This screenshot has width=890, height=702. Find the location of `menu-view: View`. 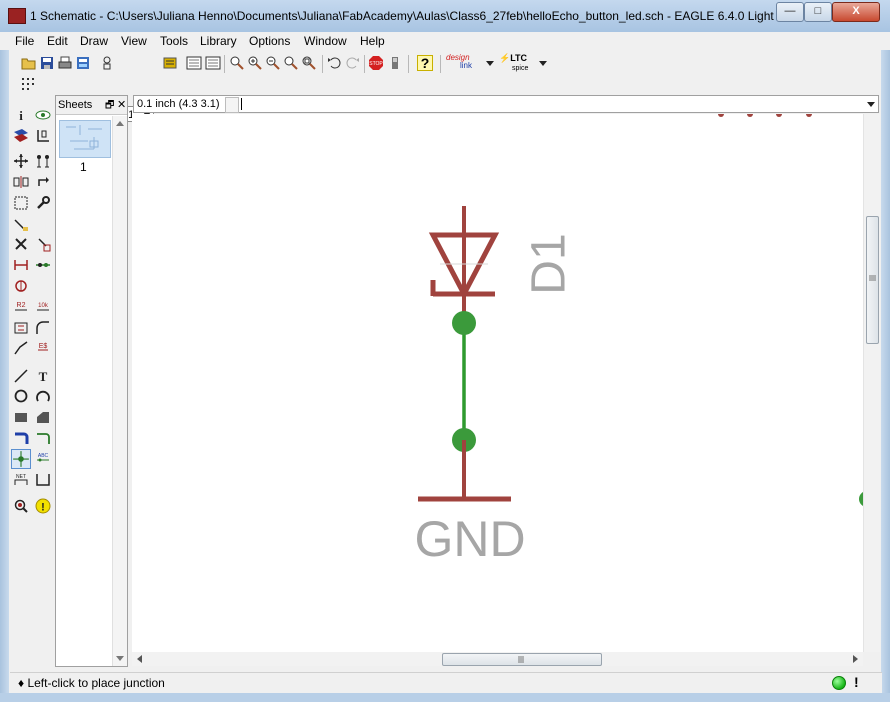

menu-view: View is located at coordinates (134, 41).